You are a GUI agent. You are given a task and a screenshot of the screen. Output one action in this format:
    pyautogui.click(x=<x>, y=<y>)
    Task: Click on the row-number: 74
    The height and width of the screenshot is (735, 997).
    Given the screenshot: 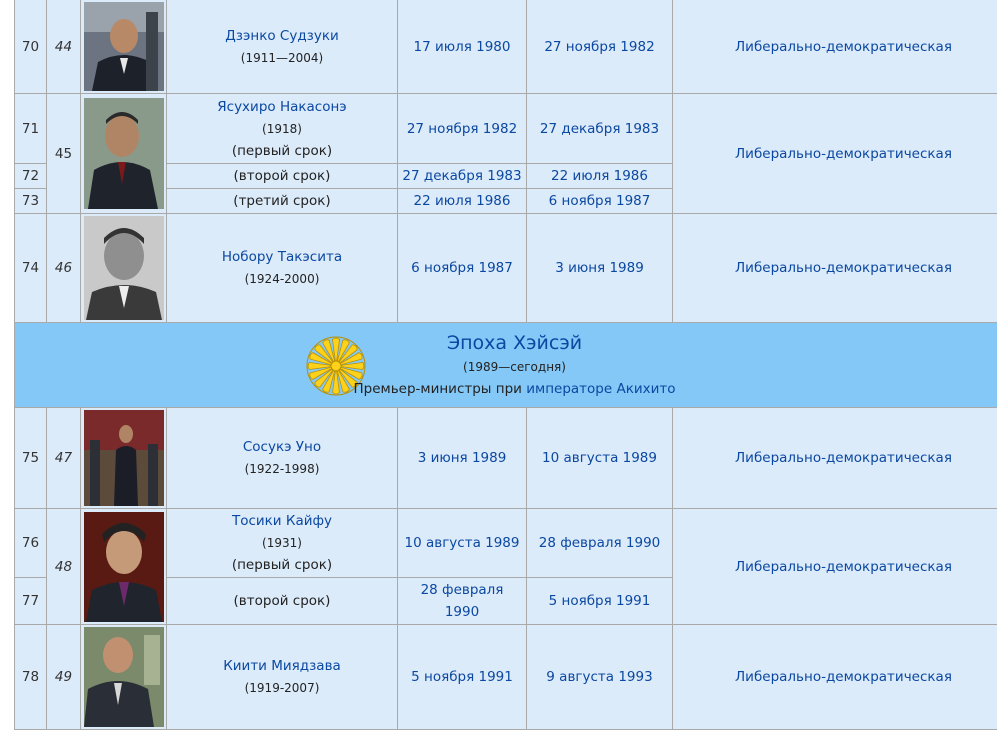 What is the action you would take?
    pyautogui.click(x=30, y=268)
    